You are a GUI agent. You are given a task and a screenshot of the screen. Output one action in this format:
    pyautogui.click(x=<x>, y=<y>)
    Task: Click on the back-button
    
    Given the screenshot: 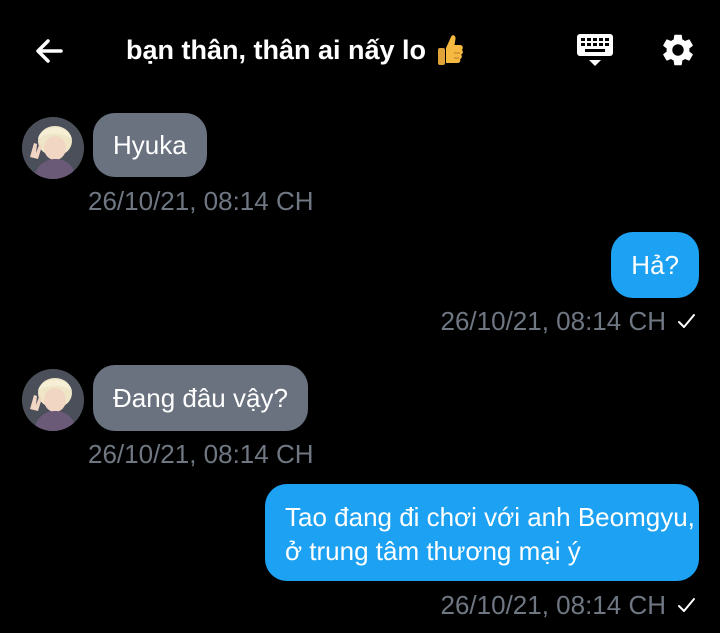 What is the action you would take?
    pyautogui.click(x=49, y=51)
    